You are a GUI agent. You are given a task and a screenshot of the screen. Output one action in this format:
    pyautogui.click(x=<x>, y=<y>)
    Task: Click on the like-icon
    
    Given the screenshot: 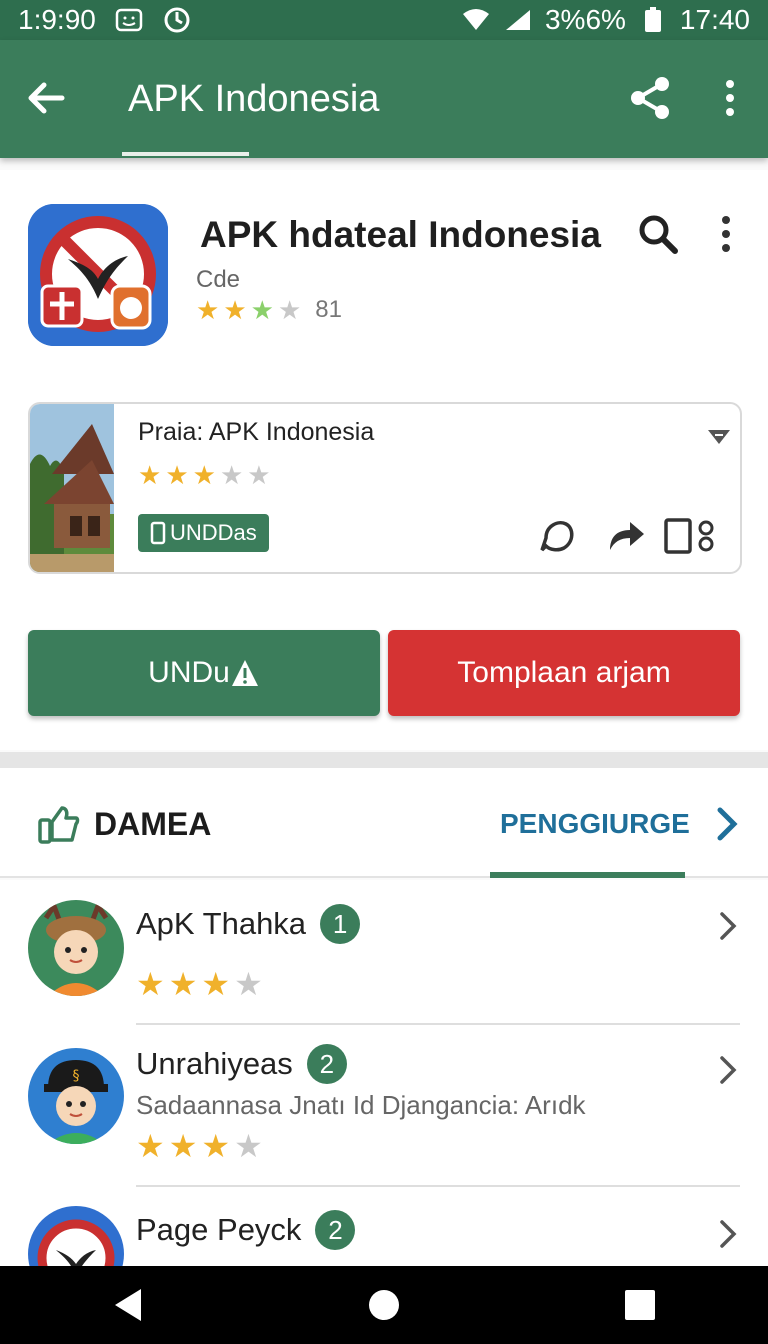 What is the action you would take?
    pyautogui.click(x=558, y=536)
    